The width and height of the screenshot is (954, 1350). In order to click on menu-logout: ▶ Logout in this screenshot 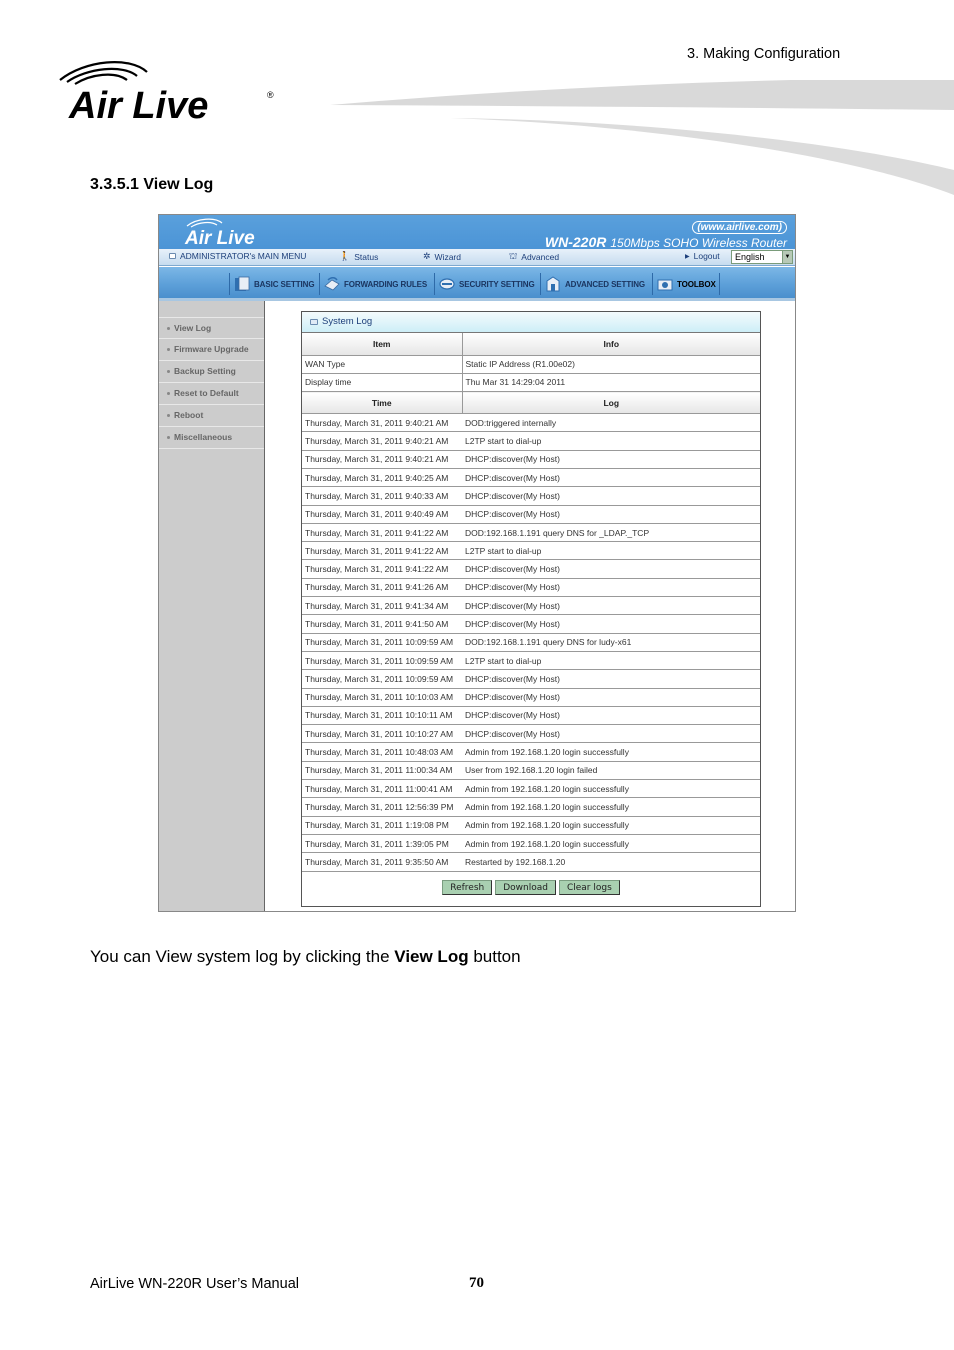, I will do `click(702, 256)`.